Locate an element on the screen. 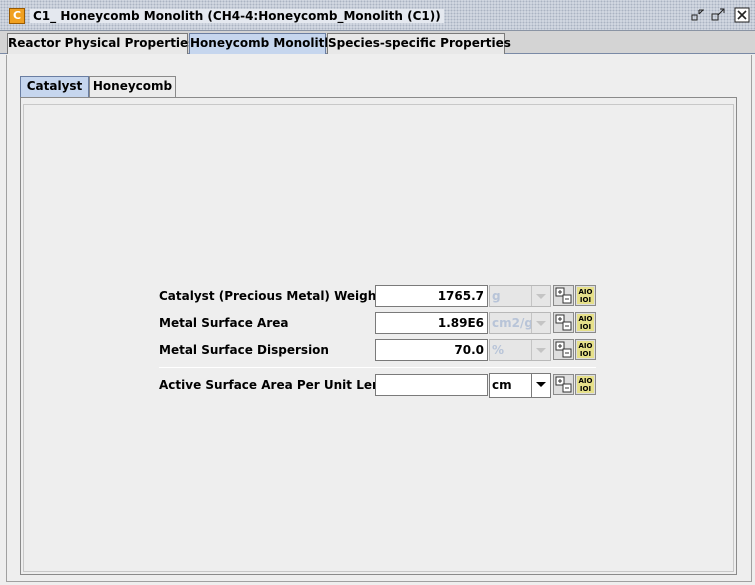  active-surface-area-input is located at coordinates (431, 385).